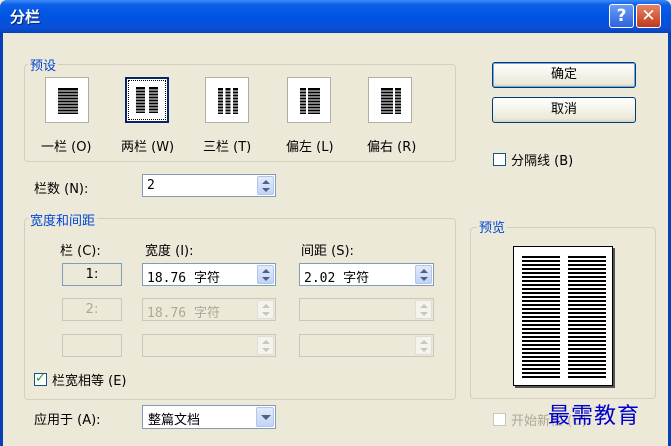 The image size is (671, 446). Describe the element at coordinates (183, 278) in the screenshot. I see `width-value-1: 18.76 字符` at that location.